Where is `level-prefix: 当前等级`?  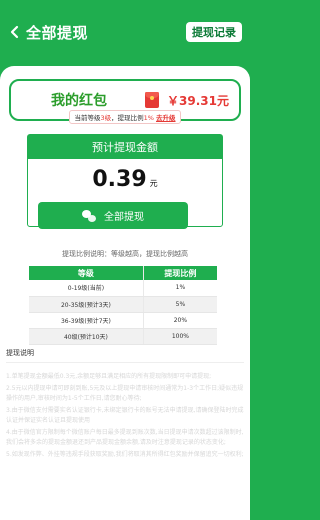 level-prefix: 当前等级 is located at coordinates (87, 118).